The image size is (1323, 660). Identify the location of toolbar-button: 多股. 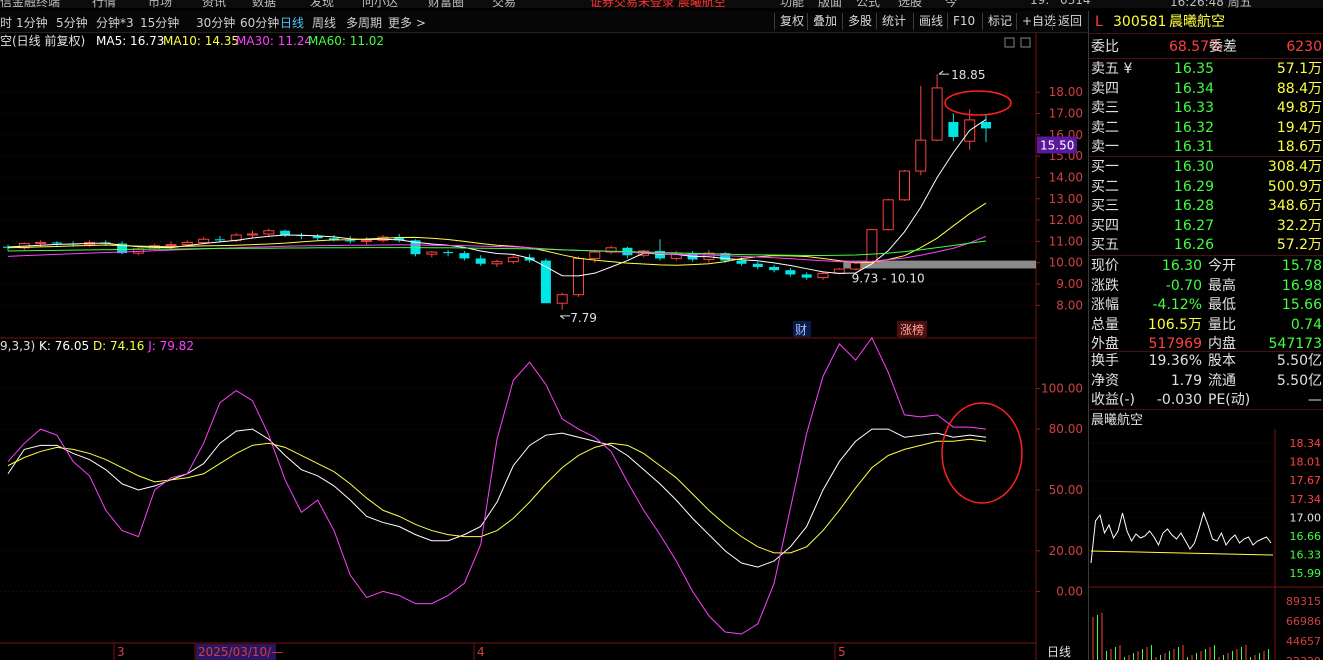
(859, 21).